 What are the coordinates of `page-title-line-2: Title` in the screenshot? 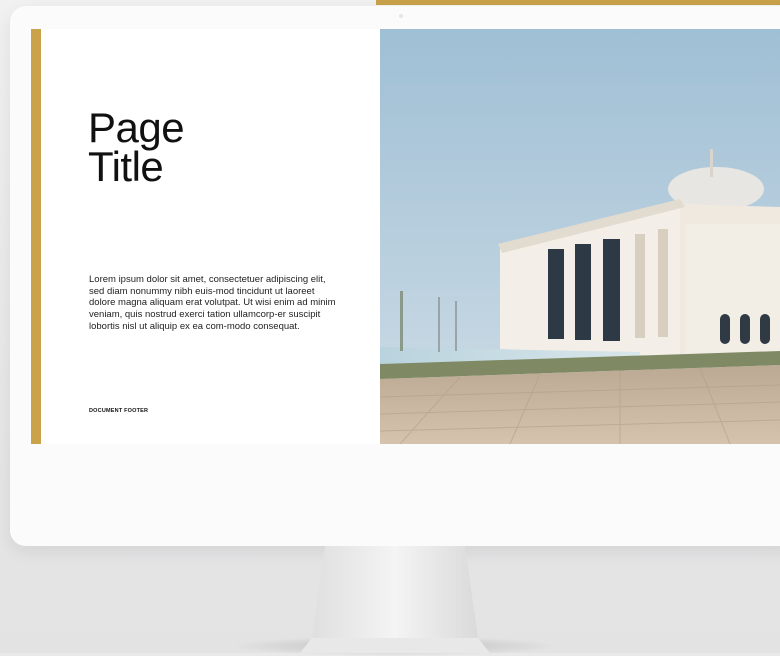 It's located at (126, 166).